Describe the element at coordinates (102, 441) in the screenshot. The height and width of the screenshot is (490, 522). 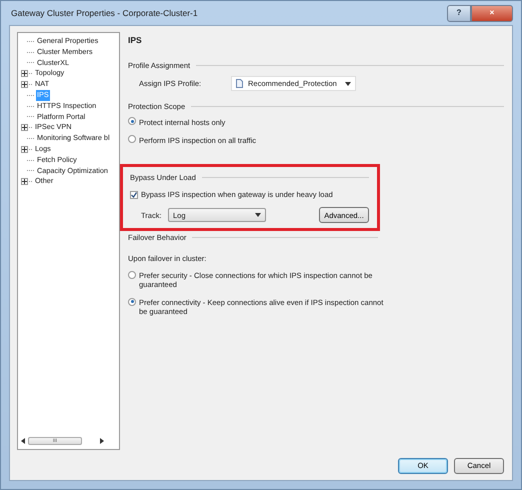
I see `scroll-right-icon` at that location.